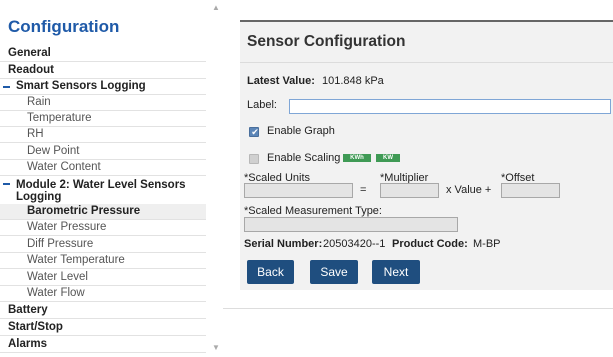  Describe the element at coordinates (353, 81) in the screenshot. I see `latest-value: 101.848 kPa` at that location.